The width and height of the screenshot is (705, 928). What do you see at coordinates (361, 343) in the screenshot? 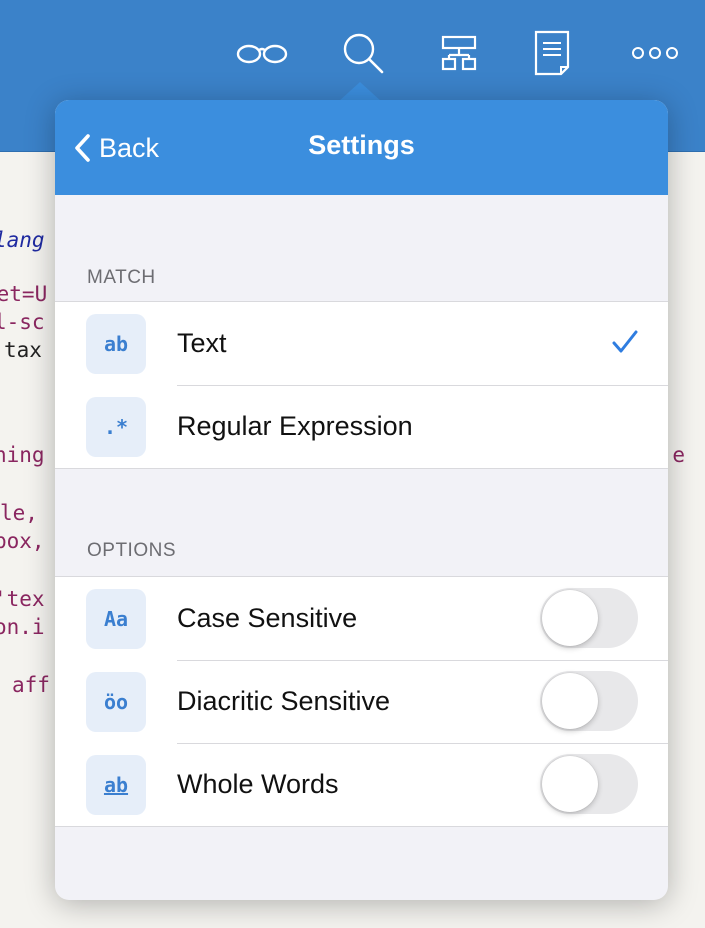
I see `match-option-text: ab Text` at bounding box center [361, 343].